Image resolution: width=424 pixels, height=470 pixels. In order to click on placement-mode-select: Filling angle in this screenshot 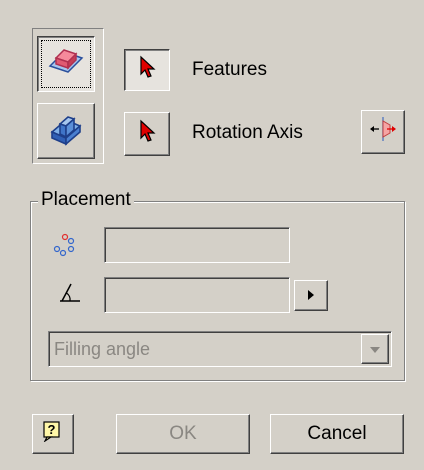, I will do `click(220, 349)`.